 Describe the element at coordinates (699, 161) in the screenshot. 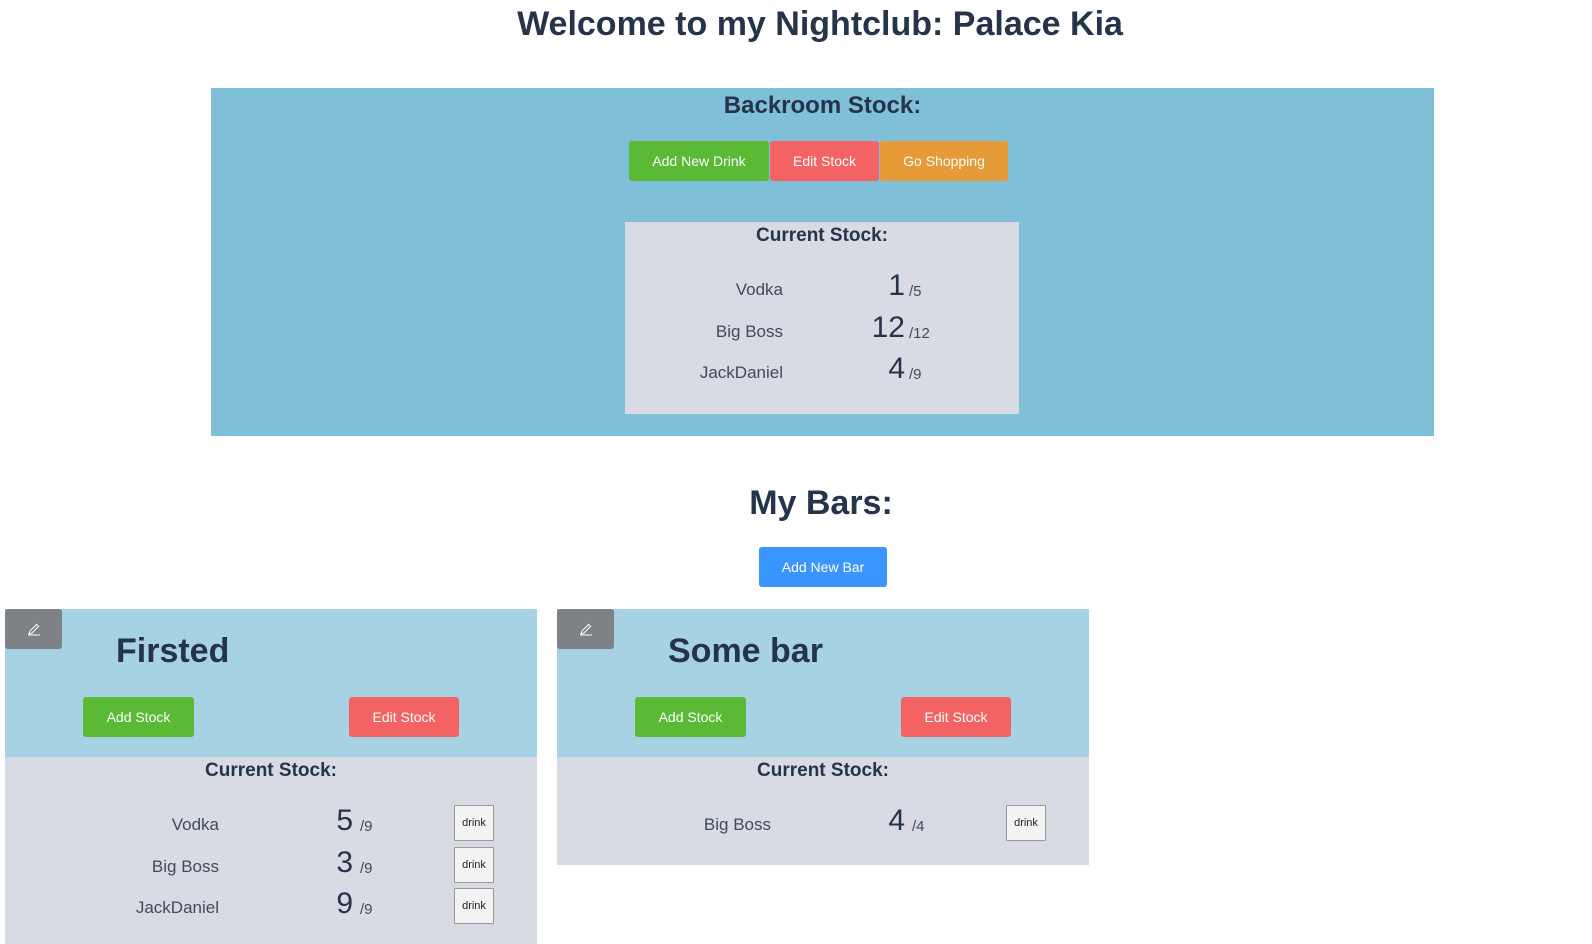

I see `add-new-drink-button: Add New Drink` at that location.